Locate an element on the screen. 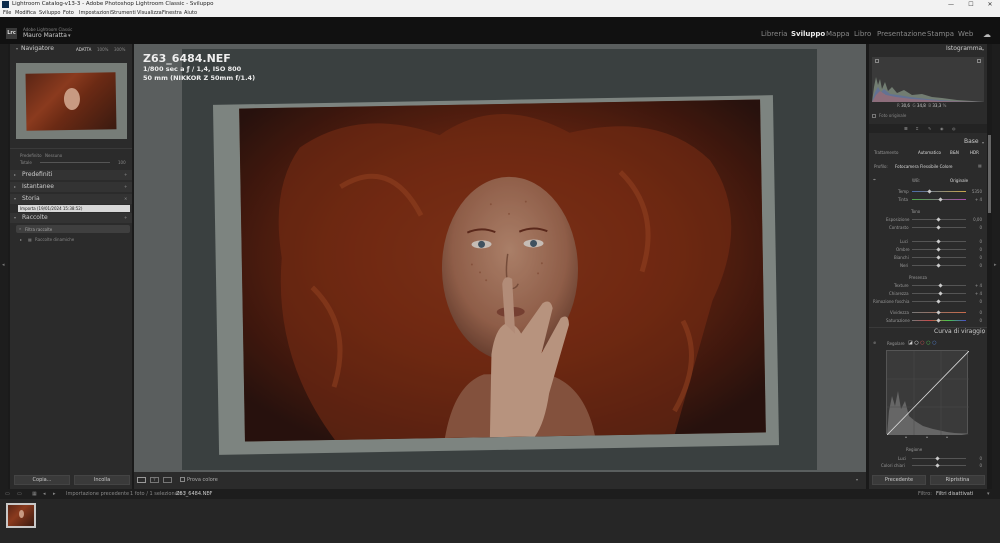 Image resolution: width=1000 pixels, height=543 pixels. profile-select: Fotocamera Flessibile Colore is located at coordinates (923, 166).